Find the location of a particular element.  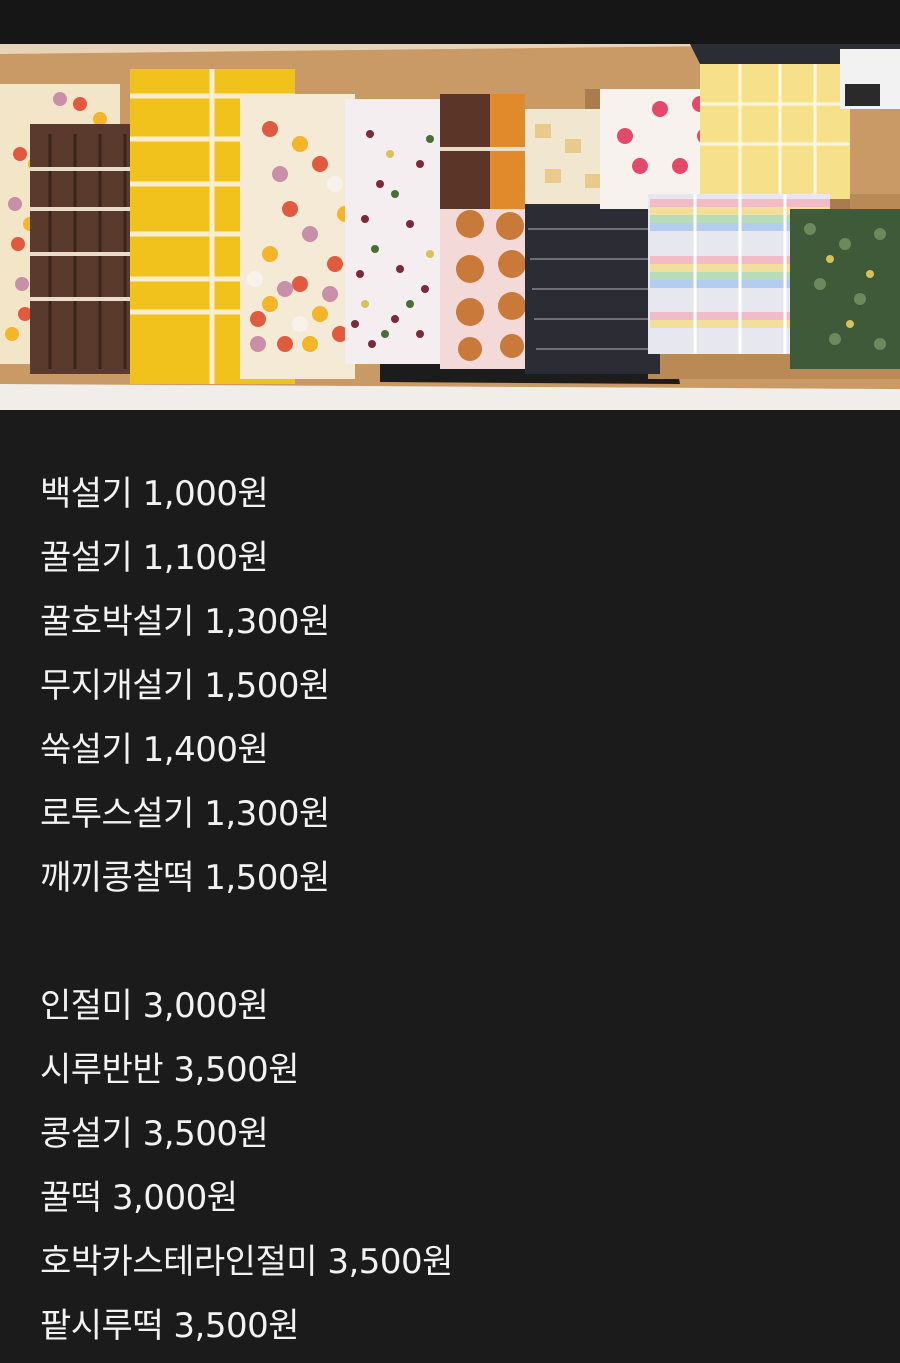

menu-item: 시루반반 3,500원 is located at coordinates (170, 1070).